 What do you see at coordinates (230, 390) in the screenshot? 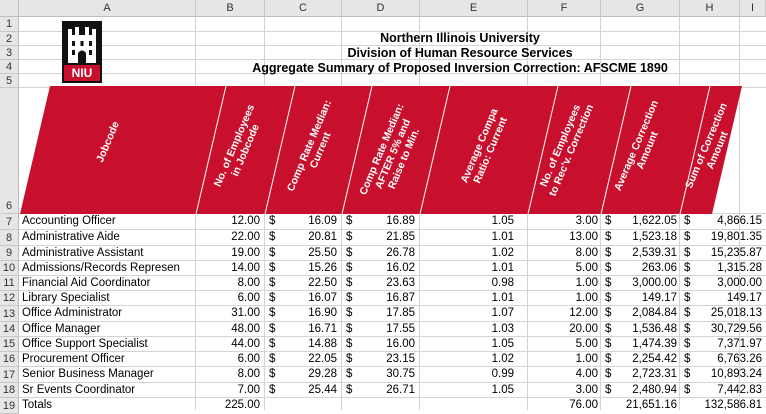
I see `cell-employees: 7.00` at bounding box center [230, 390].